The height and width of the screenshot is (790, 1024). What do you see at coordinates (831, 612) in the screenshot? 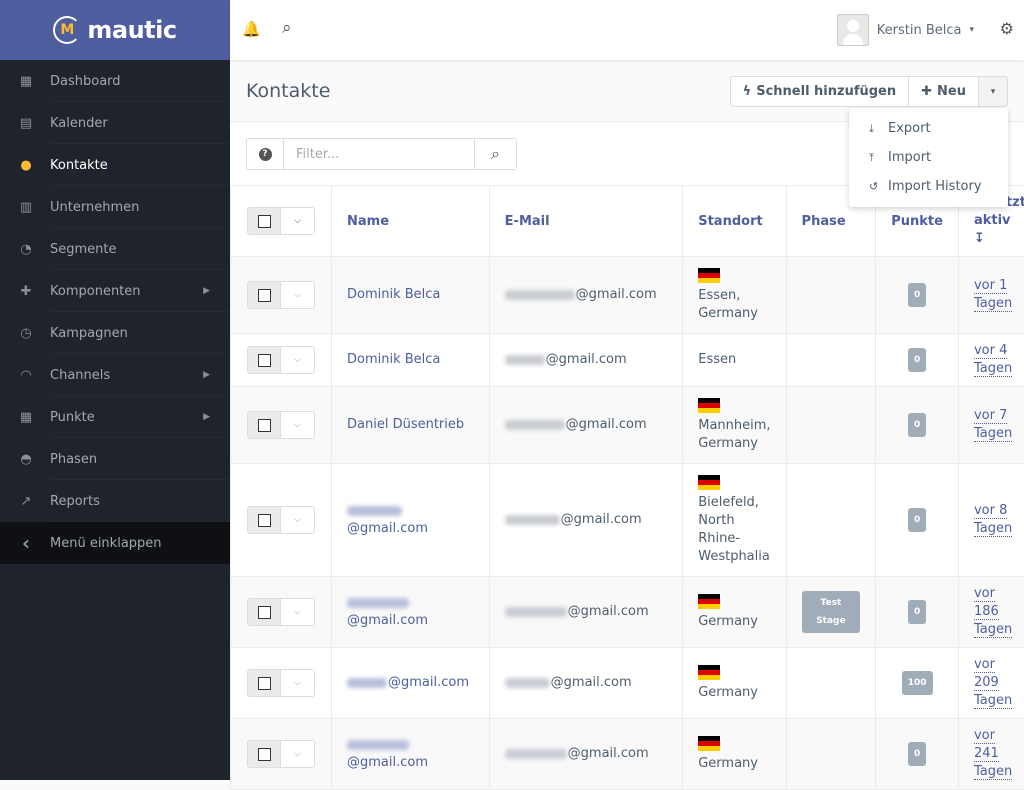
I see `phase-cell: Test Stage` at bounding box center [831, 612].